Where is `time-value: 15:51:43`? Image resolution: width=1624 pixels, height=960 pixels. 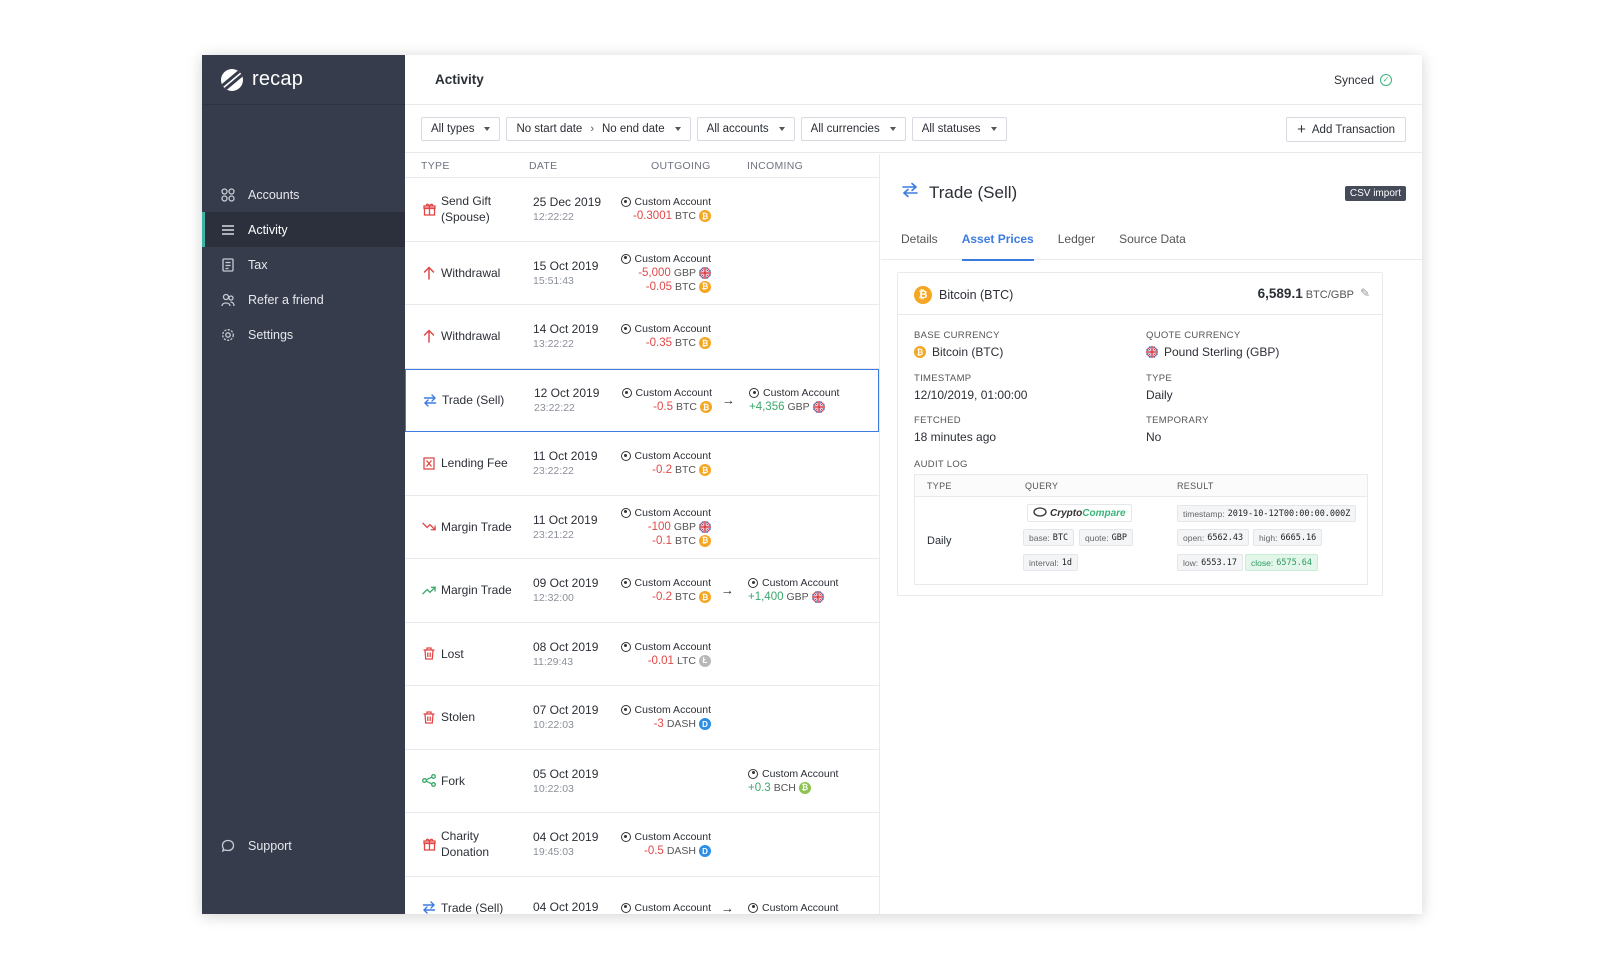 time-value: 15:51:43 is located at coordinates (553, 280).